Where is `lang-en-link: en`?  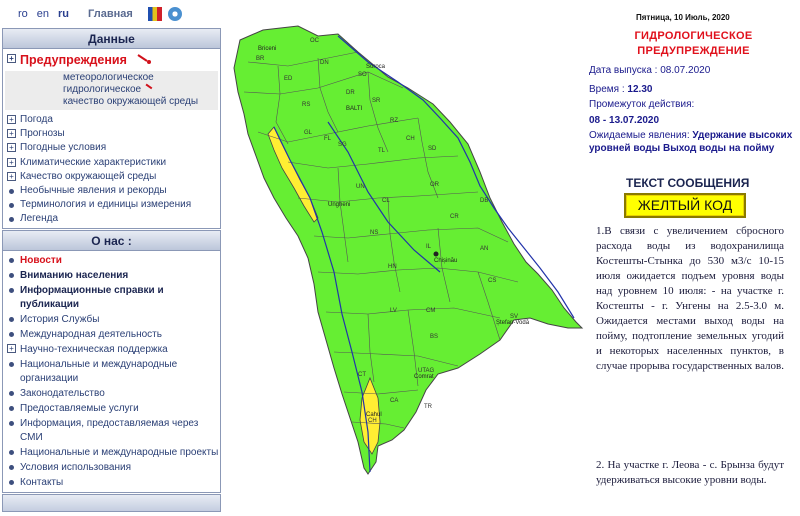 lang-en-link: en is located at coordinates (43, 14).